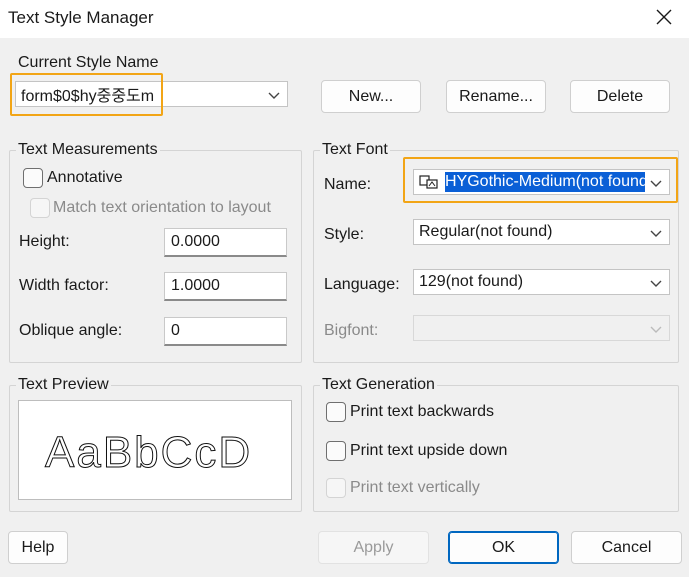  What do you see at coordinates (40, 208) in the screenshot?
I see `match-orientation-checkbox` at bounding box center [40, 208].